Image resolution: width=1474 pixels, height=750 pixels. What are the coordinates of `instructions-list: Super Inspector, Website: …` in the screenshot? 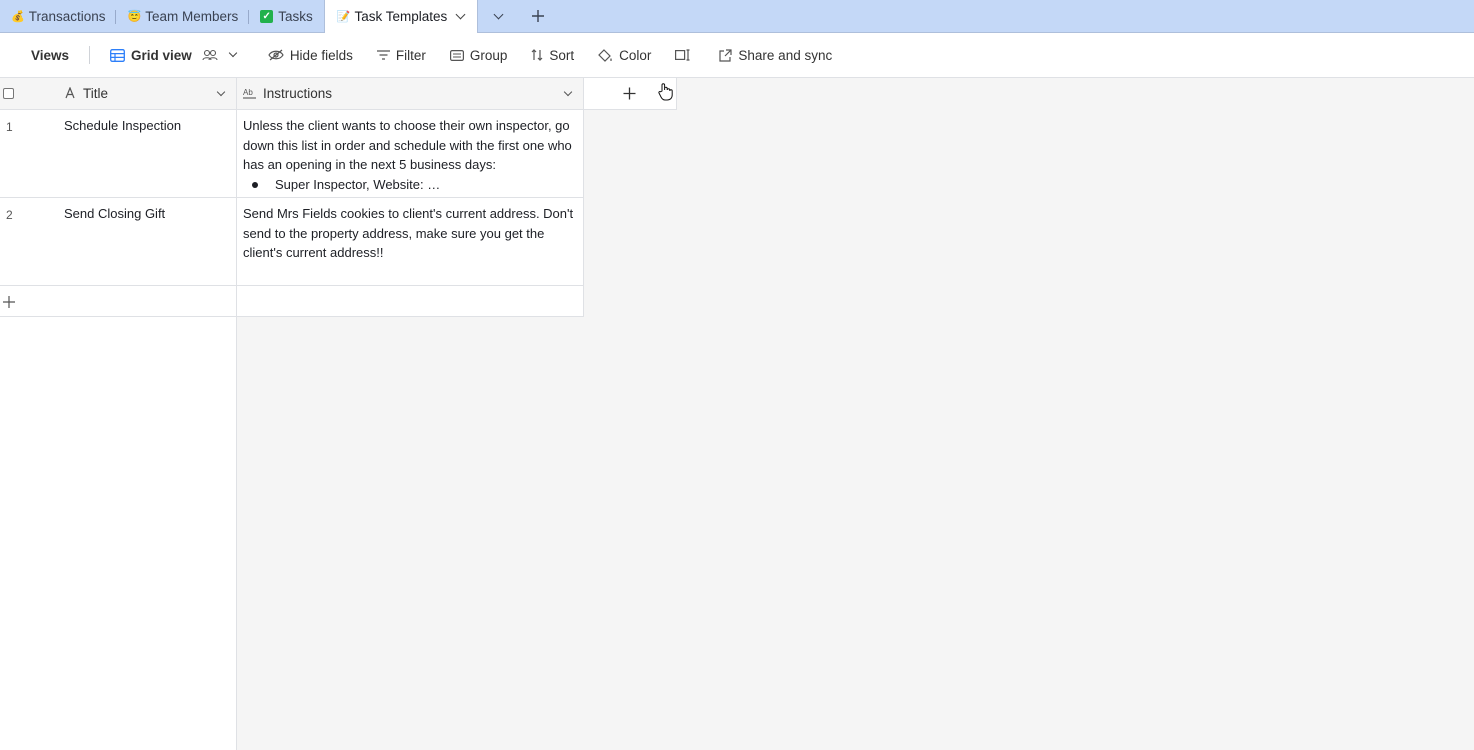 It's located at (411, 185).